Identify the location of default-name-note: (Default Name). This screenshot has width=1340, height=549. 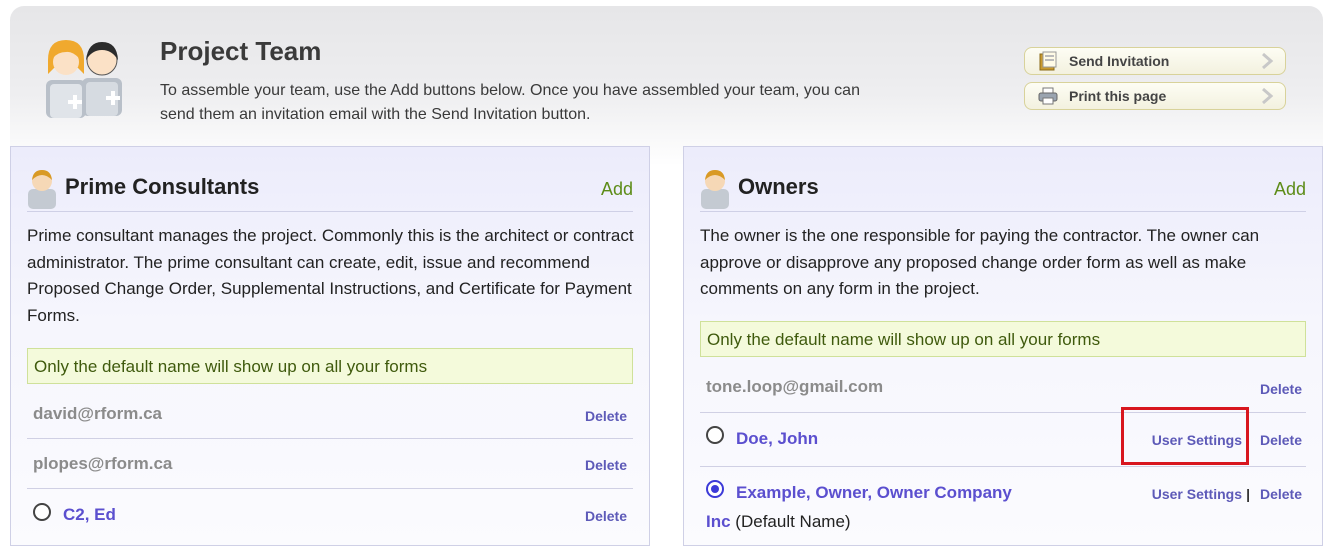
(793, 521).